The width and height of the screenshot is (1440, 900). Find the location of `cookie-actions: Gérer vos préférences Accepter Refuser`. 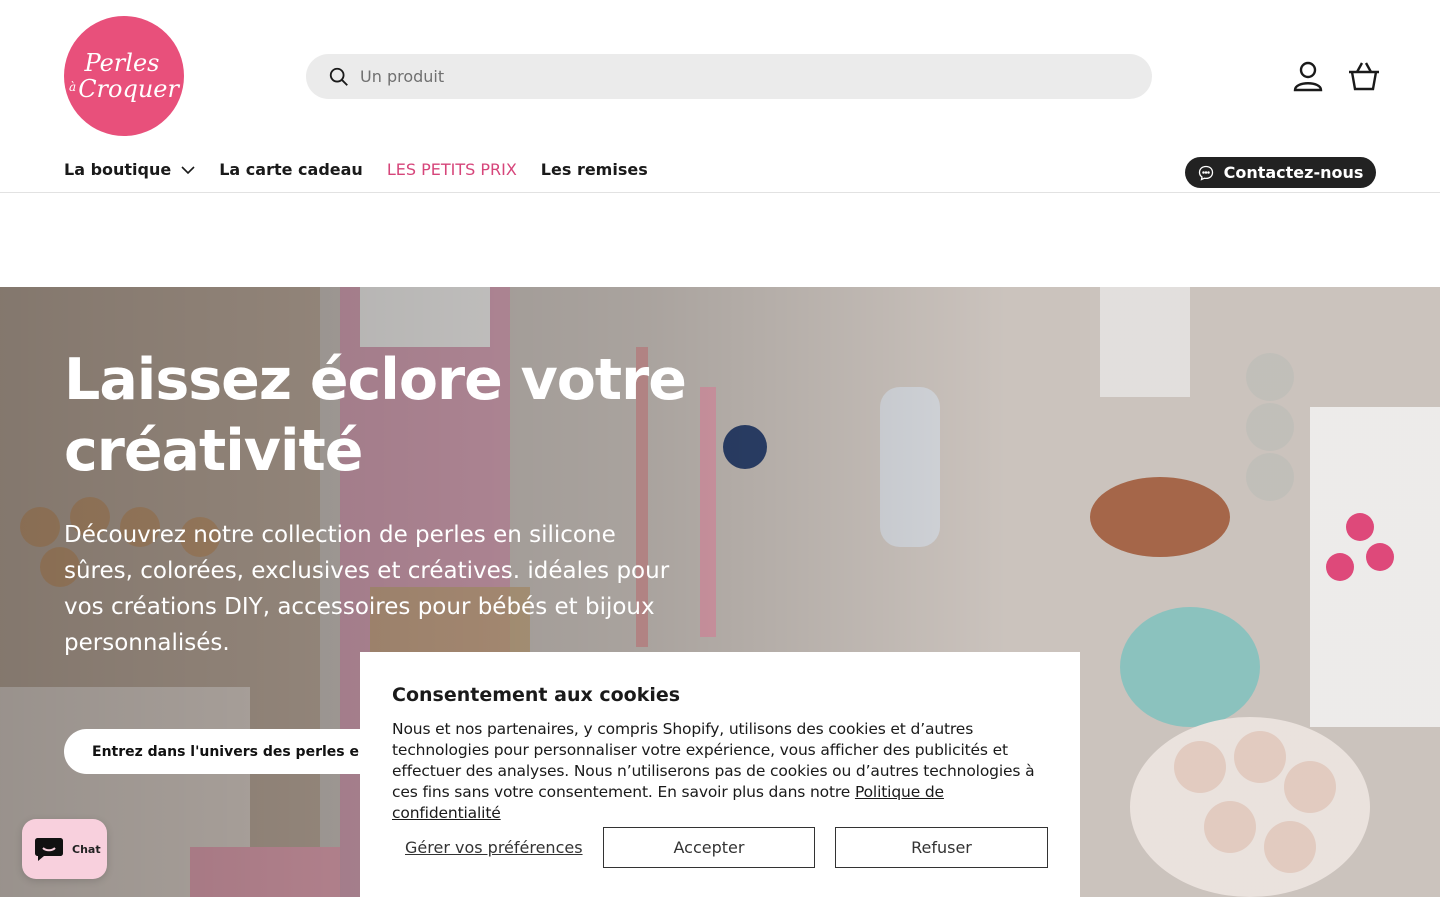

cookie-actions: Gérer vos préférences Accepter Refuser is located at coordinates (720, 847).